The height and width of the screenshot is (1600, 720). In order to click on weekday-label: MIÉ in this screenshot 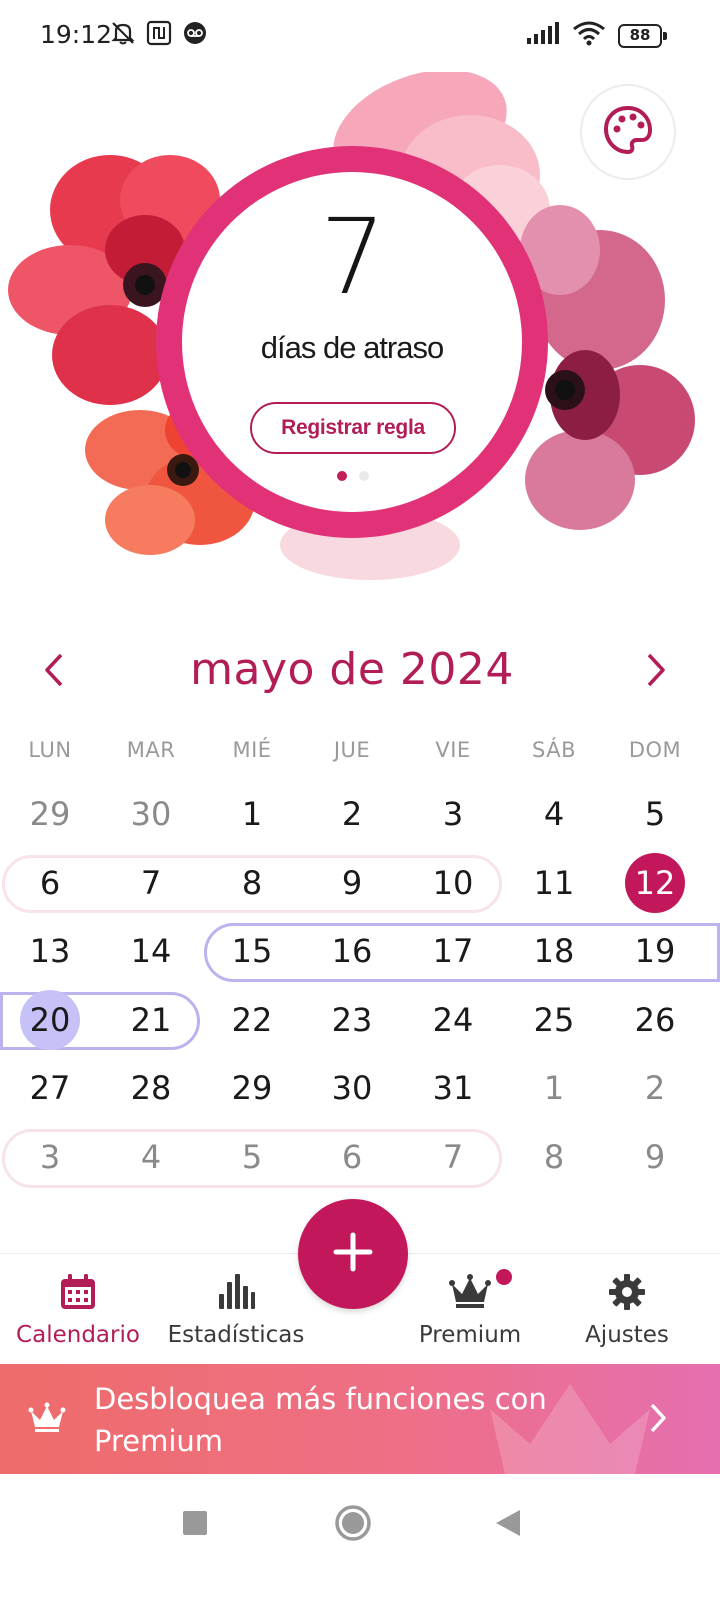, I will do `click(252, 750)`.